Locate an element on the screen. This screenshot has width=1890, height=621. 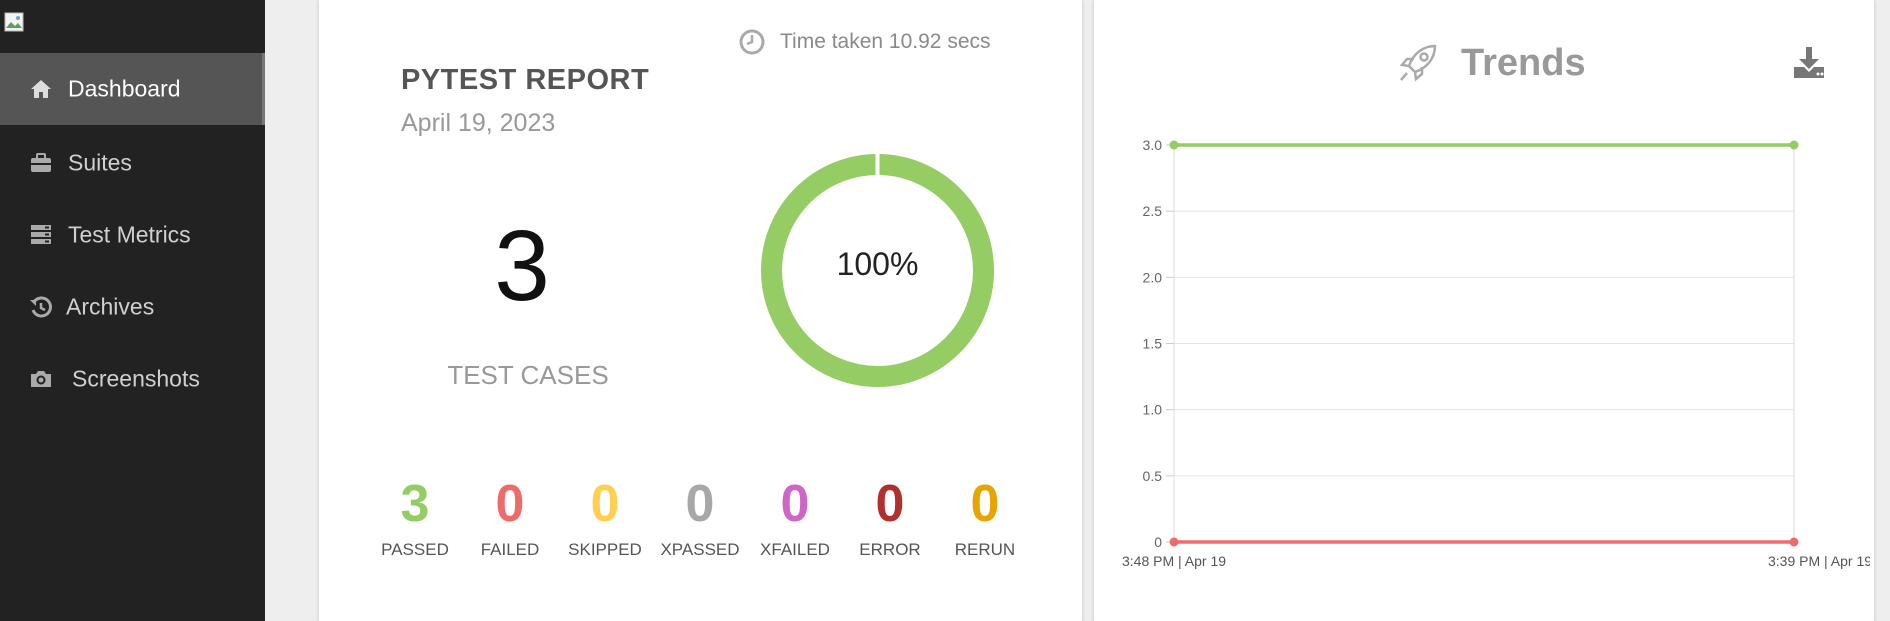
y-tick-label: 3.0 is located at coordinates (1153, 145).